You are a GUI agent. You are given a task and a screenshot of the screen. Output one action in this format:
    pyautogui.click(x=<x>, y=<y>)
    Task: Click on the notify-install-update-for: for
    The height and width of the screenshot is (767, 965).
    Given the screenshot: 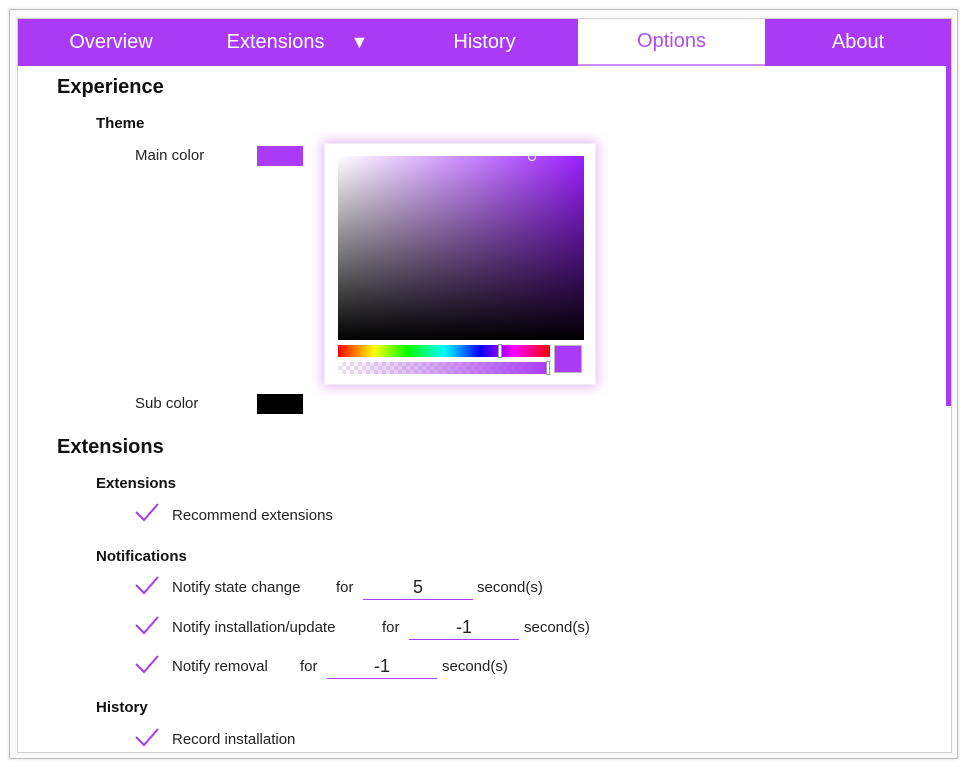 What is the action you would take?
    pyautogui.click(x=391, y=627)
    